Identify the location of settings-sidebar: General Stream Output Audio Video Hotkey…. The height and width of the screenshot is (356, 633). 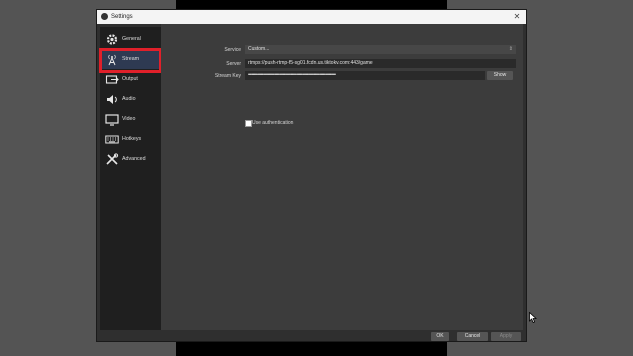
(130, 180).